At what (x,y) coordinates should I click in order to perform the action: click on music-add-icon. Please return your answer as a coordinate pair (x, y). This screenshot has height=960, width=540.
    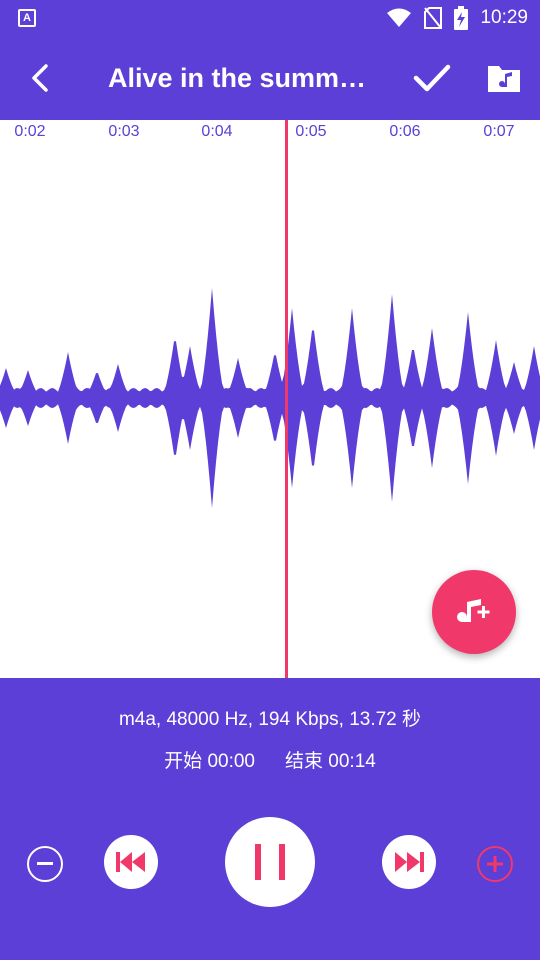
    Looking at the image, I should click on (473, 610).